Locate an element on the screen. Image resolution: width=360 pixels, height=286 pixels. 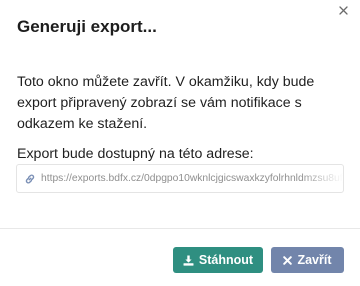
download-button: Stáhnout is located at coordinates (218, 260).